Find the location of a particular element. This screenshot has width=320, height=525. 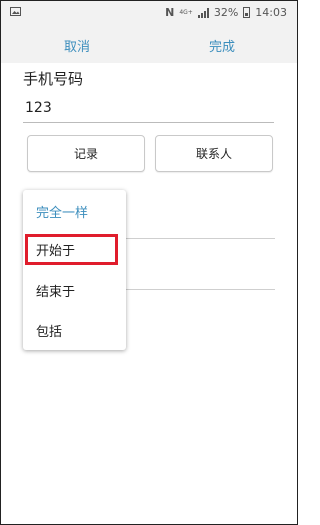

done-button: 完成 is located at coordinates (222, 45).